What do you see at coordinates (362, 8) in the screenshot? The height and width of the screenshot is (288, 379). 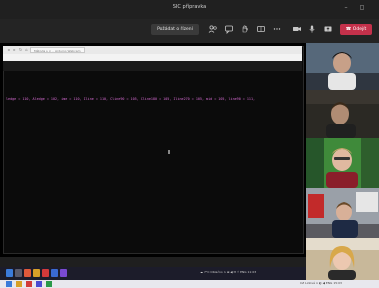 I see `maximize-button: ◻` at bounding box center [362, 8].